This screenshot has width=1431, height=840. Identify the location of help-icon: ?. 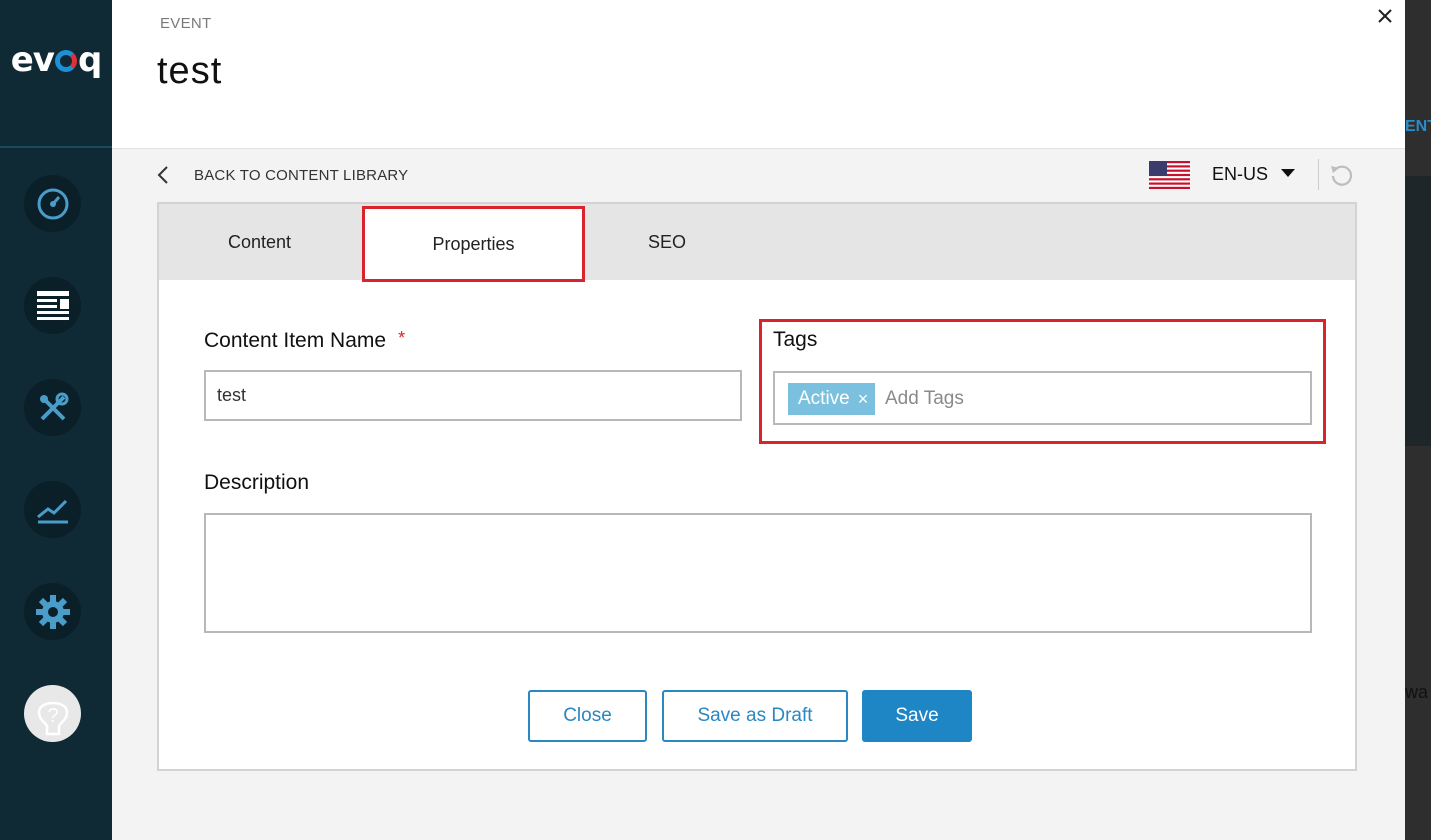
(52, 718).